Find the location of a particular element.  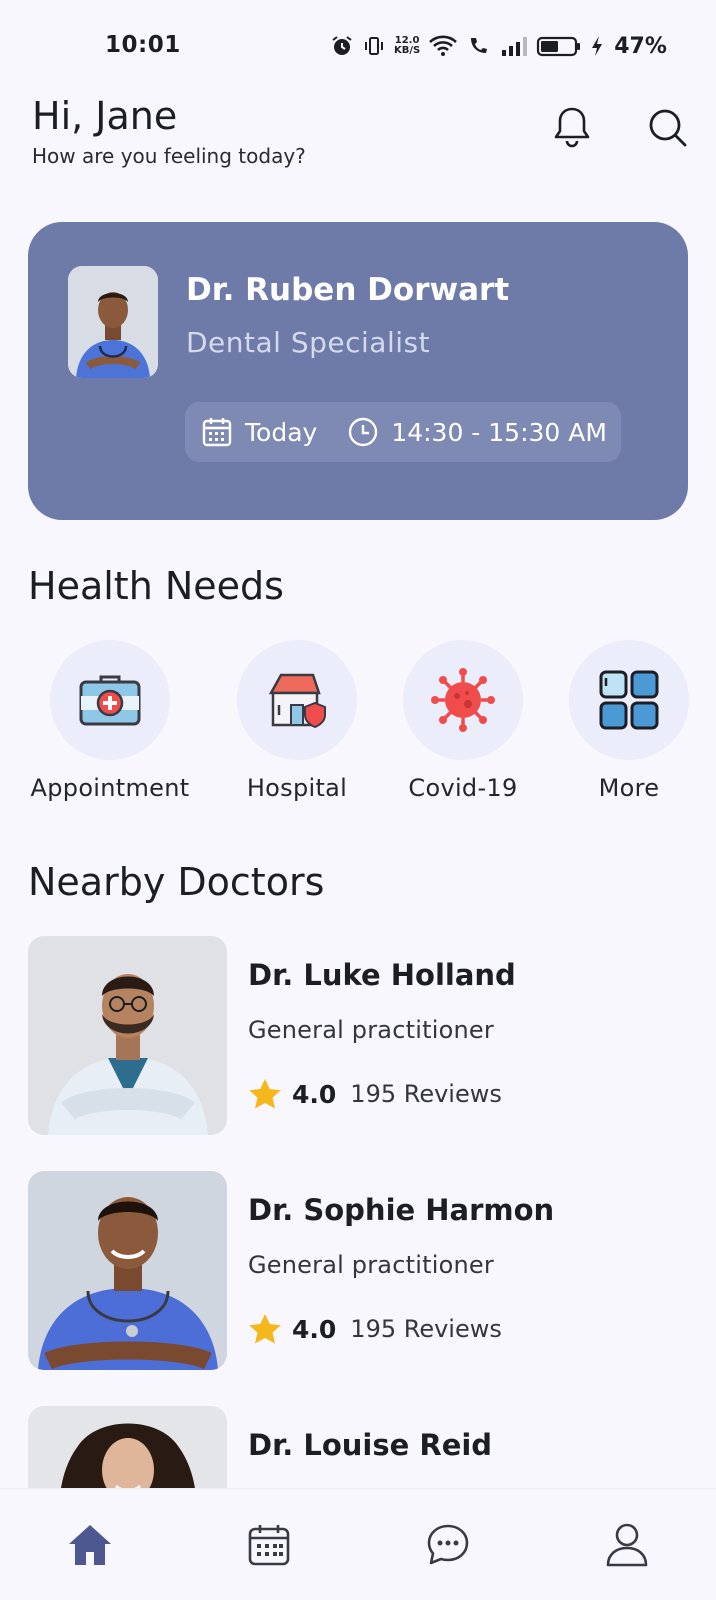

profile-icon is located at coordinates (626, 1544).